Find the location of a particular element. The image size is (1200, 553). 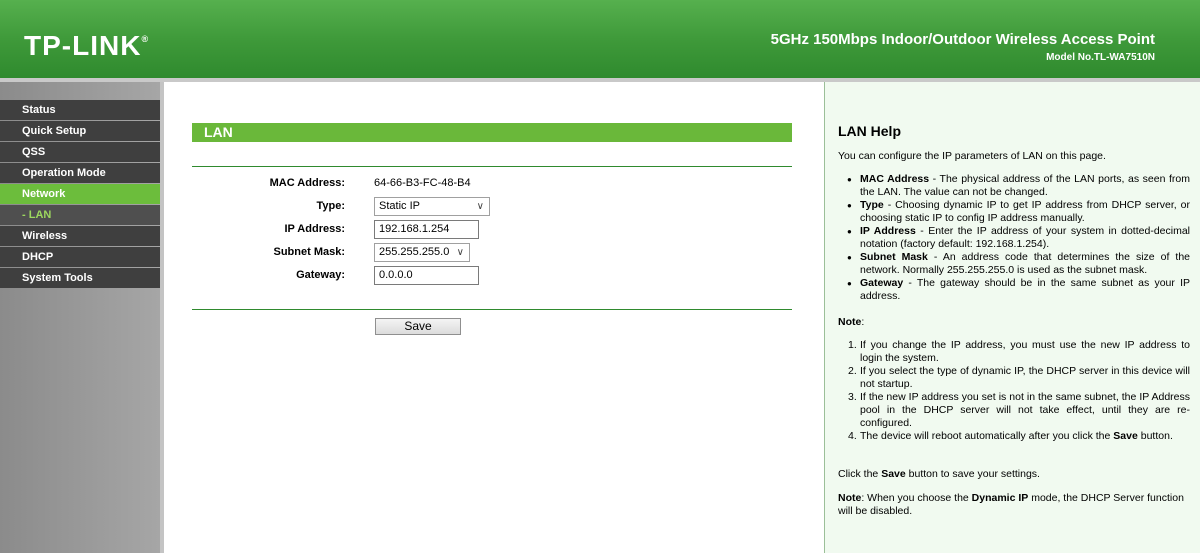

sidebar-item-system-tools: System Tools is located at coordinates (80, 278).